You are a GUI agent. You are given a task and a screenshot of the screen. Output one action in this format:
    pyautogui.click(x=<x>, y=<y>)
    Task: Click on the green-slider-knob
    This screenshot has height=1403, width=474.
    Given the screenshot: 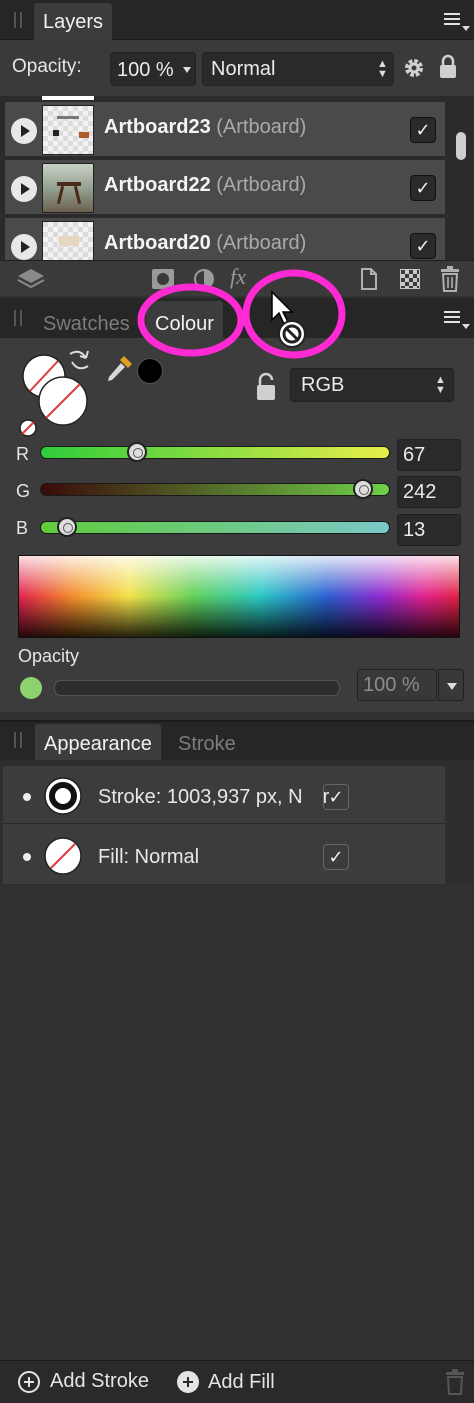 What is the action you would take?
    pyautogui.click(x=363, y=489)
    